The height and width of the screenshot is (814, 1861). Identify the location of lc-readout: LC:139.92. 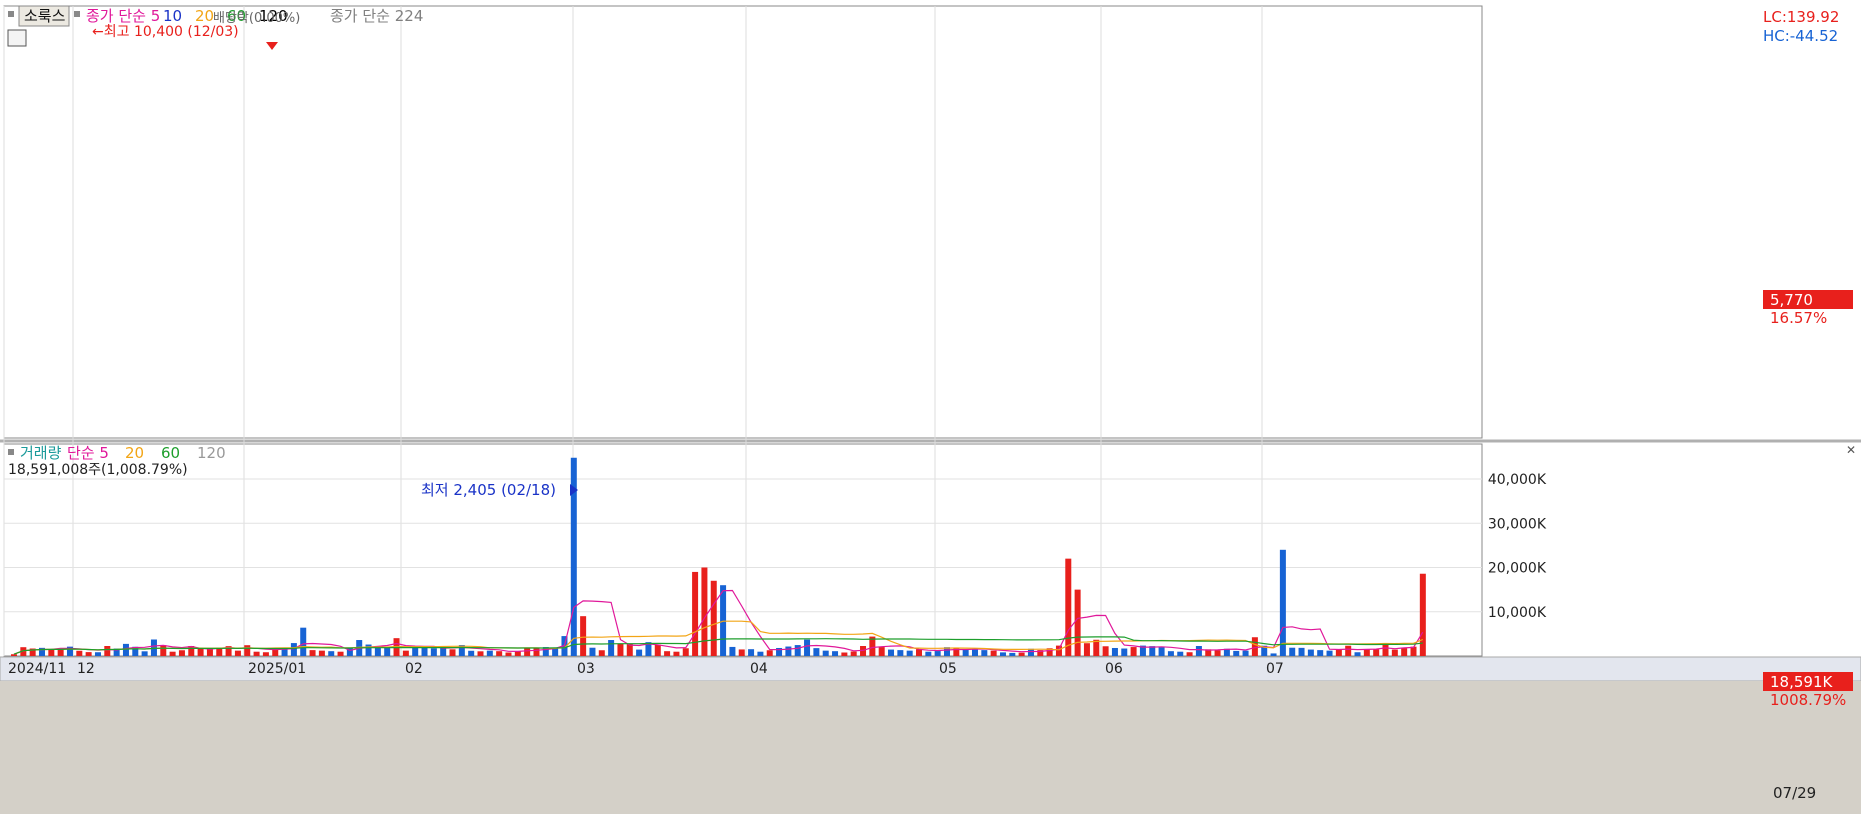
(1801, 17).